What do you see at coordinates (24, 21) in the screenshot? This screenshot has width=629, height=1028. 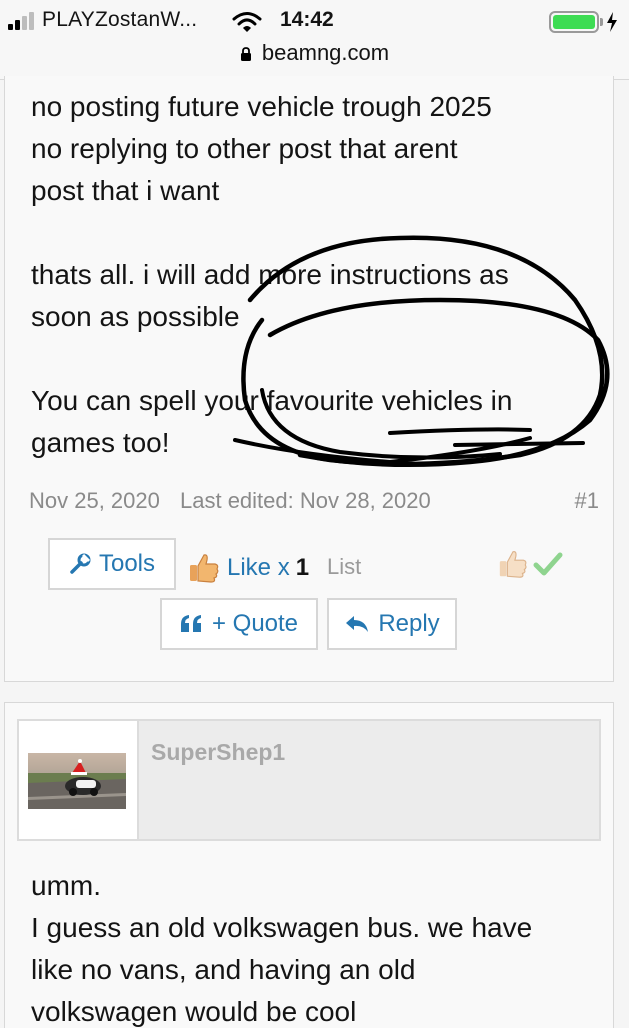 I see `signal-icon` at bounding box center [24, 21].